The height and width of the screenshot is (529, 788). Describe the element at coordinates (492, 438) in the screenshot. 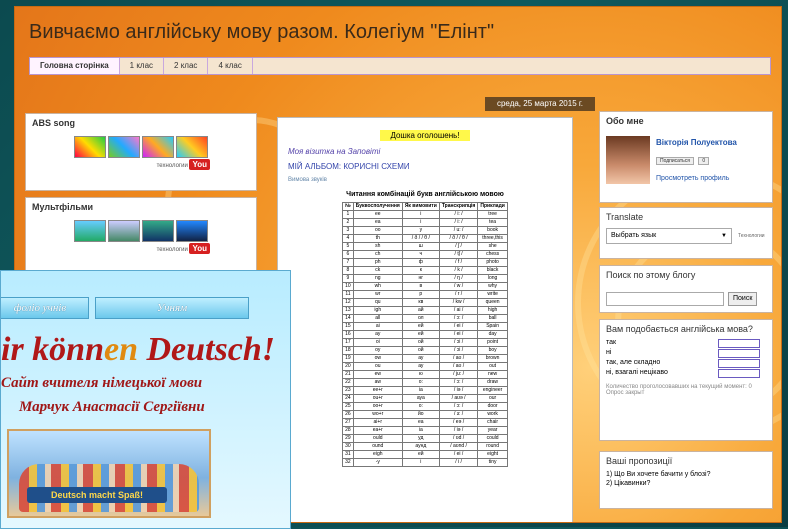

I see `table-cell: could` at that location.